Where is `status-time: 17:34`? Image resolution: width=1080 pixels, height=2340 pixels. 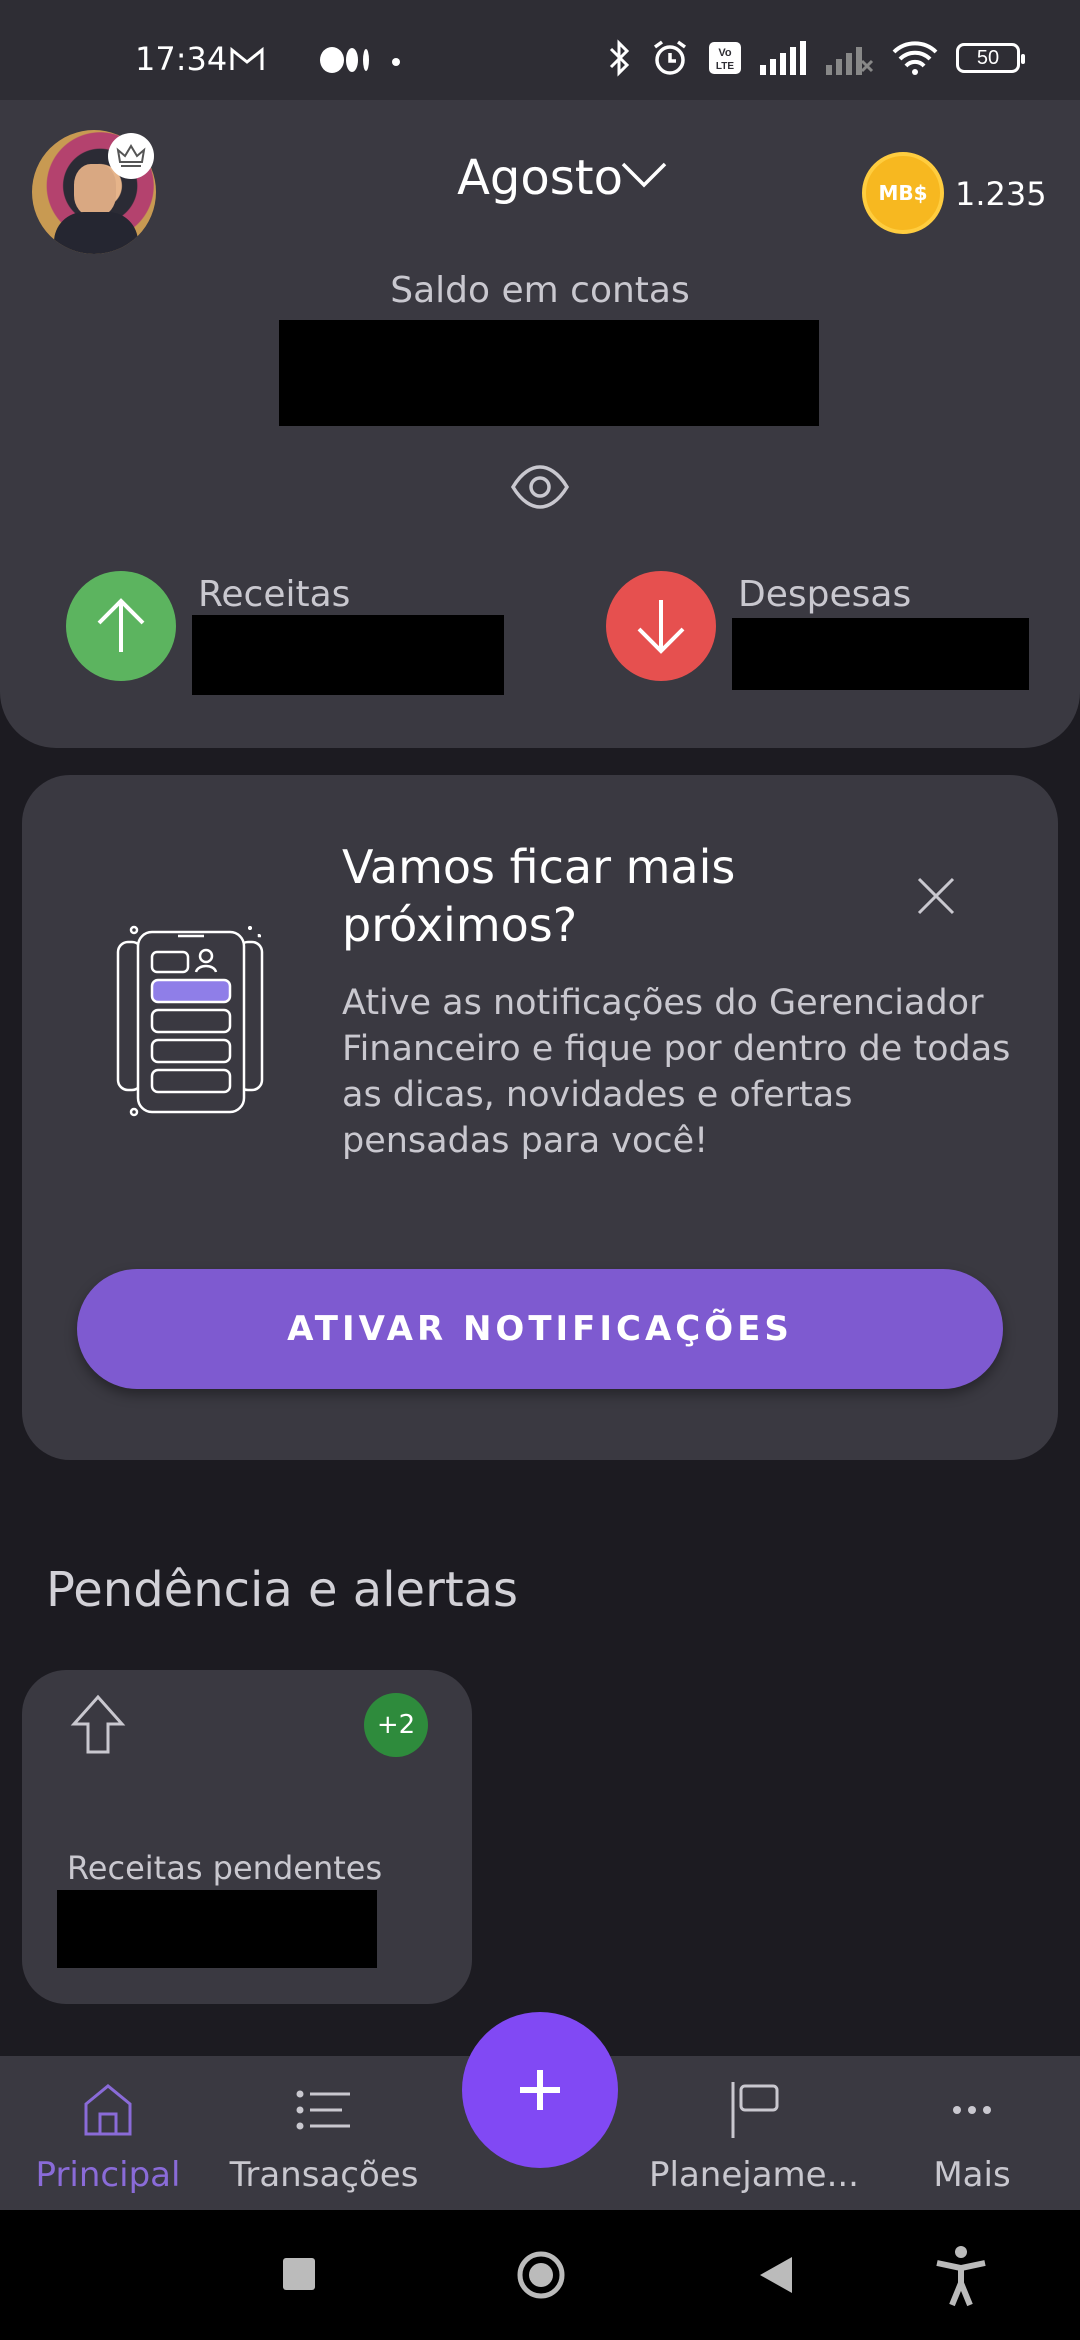
status-time: 17:34 is located at coordinates (181, 59).